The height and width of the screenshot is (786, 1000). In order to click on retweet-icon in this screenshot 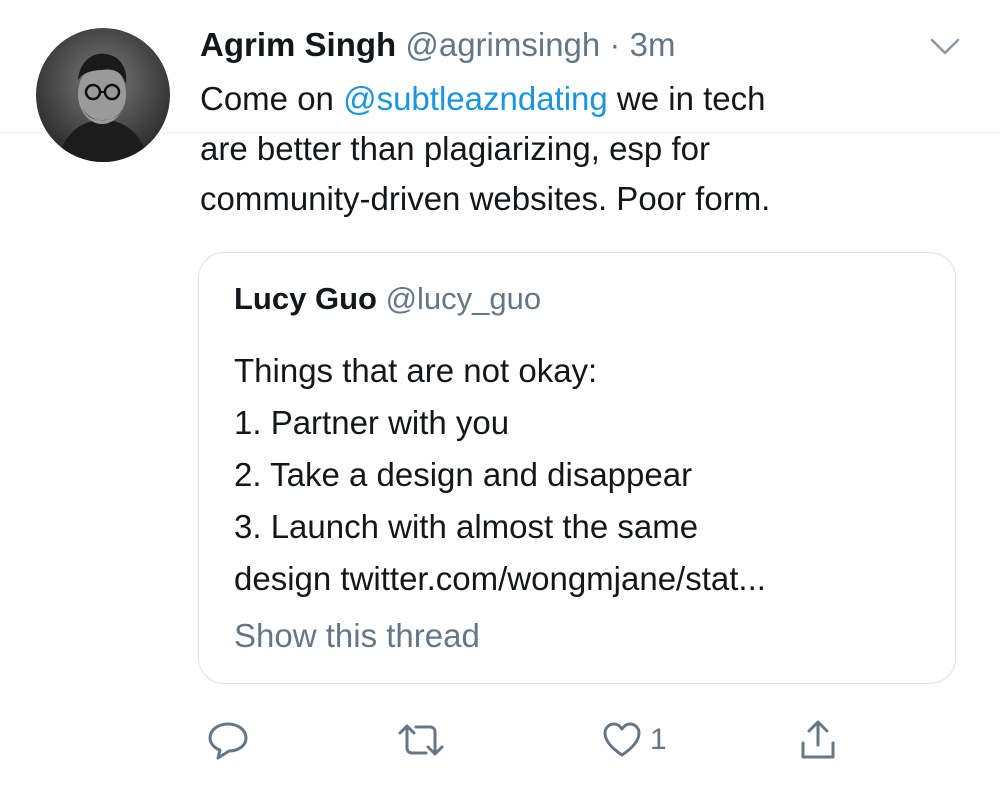, I will do `click(421, 740)`.